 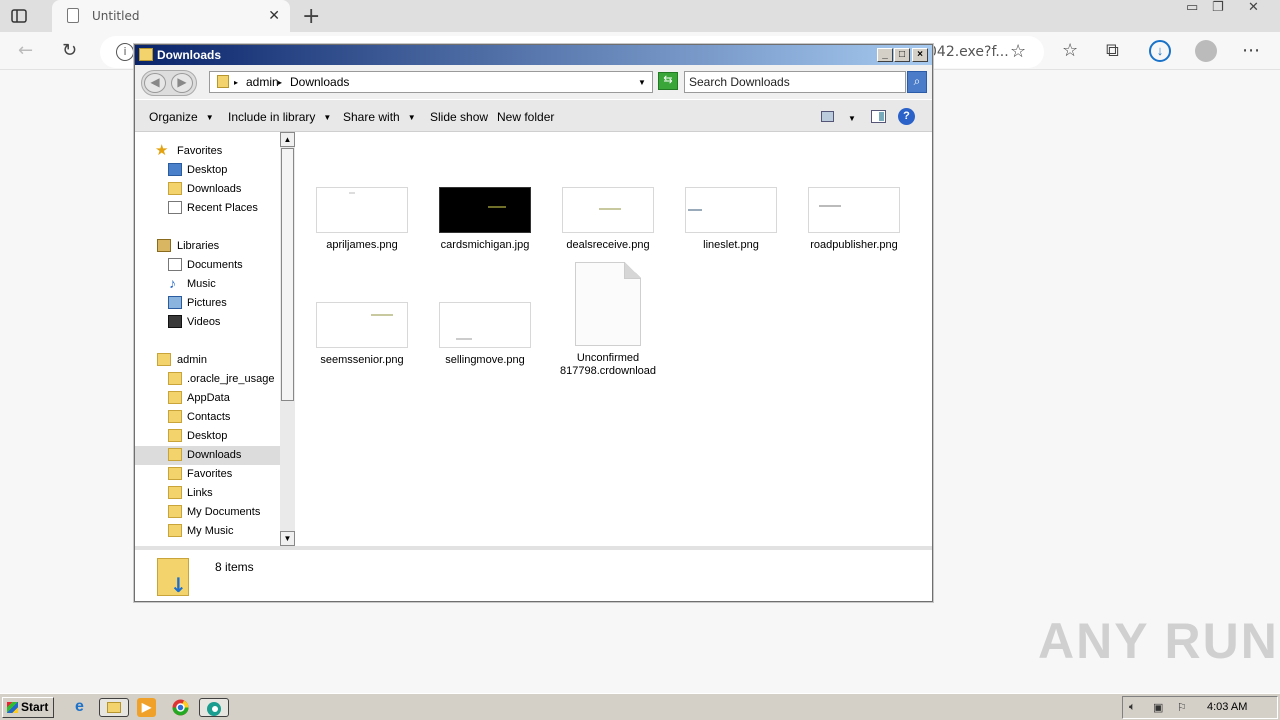 What do you see at coordinates (878, 116) in the screenshot?
I see `preview-pane-icon` at bounding box center [878, 116].